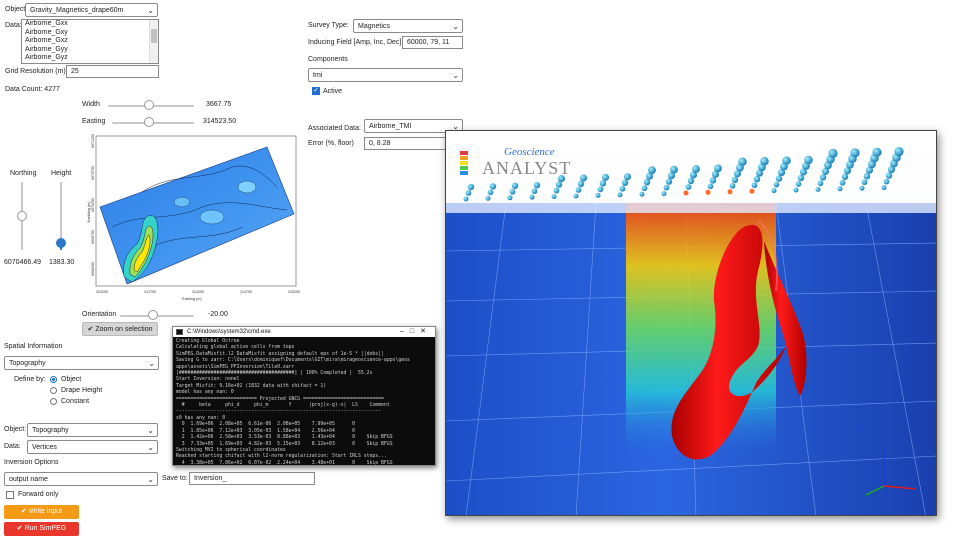 The width and height of the screenshot is (960, 540). I want to click on data-list-item: Airborne_Gxy, so click(90, 33).